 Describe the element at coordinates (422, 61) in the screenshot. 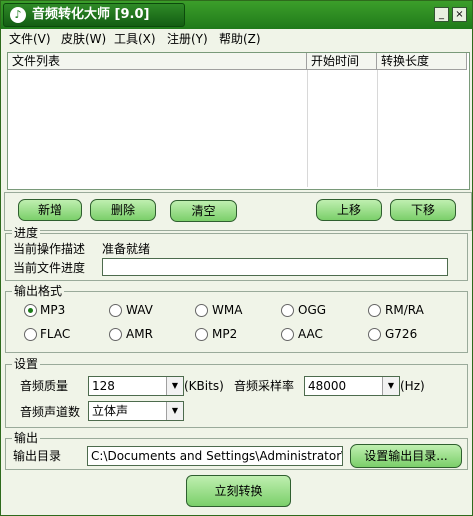

I see `column-header-convert-length: 转换长度` at that location.